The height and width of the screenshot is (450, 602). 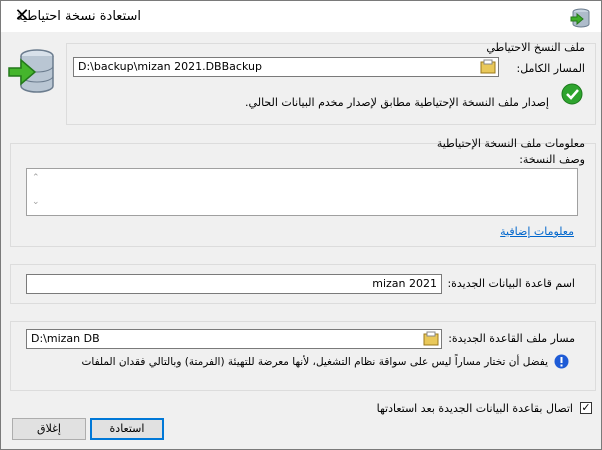 What do you see at coordinates (302, 192) in the screenshot?
I see `description-textarea: ⌃ ⌄` at bounding box center [302, 192].